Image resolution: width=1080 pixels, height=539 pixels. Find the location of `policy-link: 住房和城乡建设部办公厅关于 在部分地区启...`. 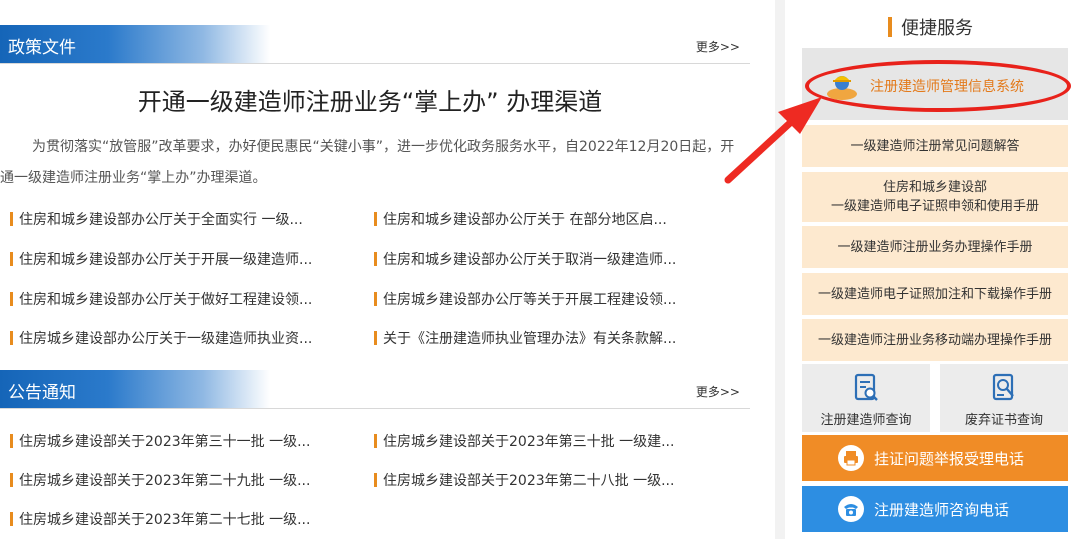

policy-link: 住房和城乡建设部办公厅关于 在部分地区启... is located at coordinates (520, 219).